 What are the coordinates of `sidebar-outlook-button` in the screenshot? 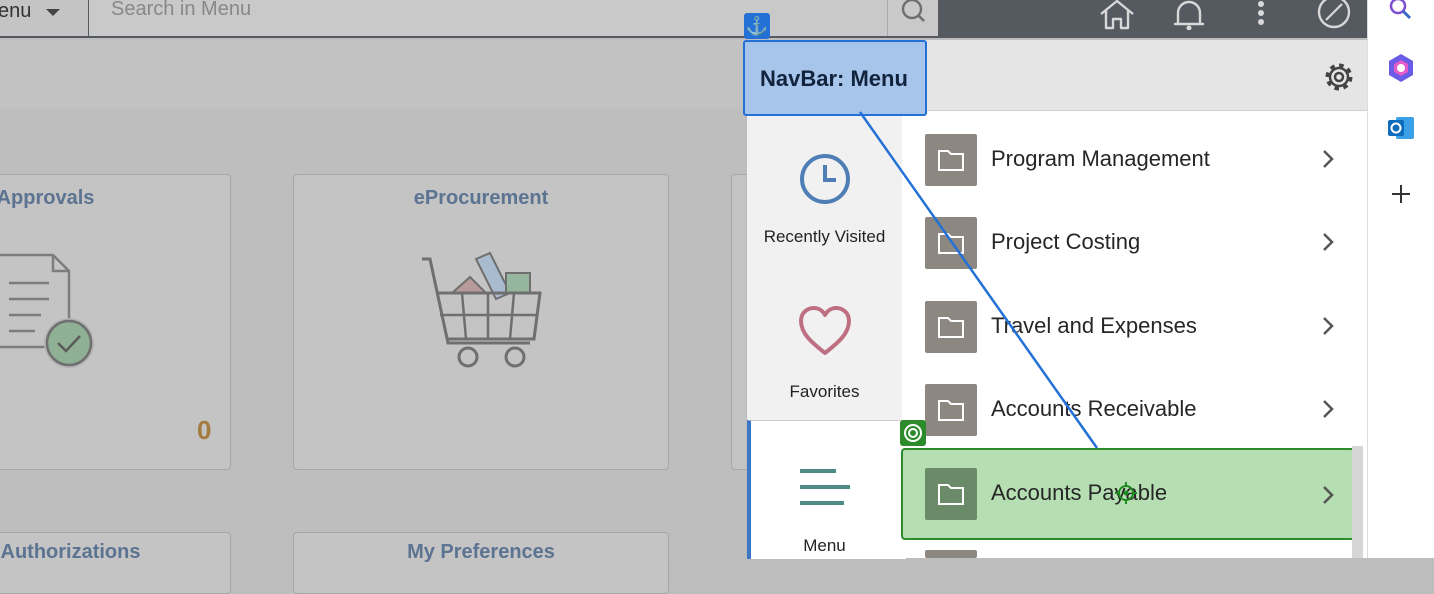 It's located at (1401, 130).